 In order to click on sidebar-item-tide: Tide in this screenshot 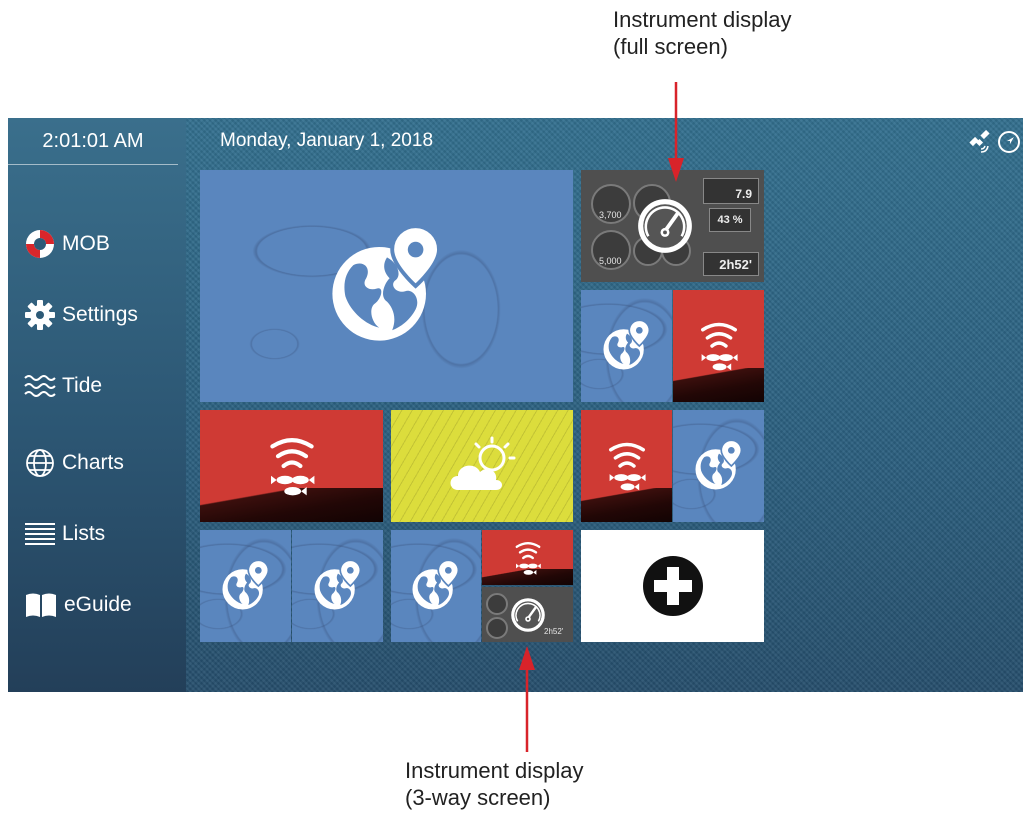, I will do `click(63, 386)`.